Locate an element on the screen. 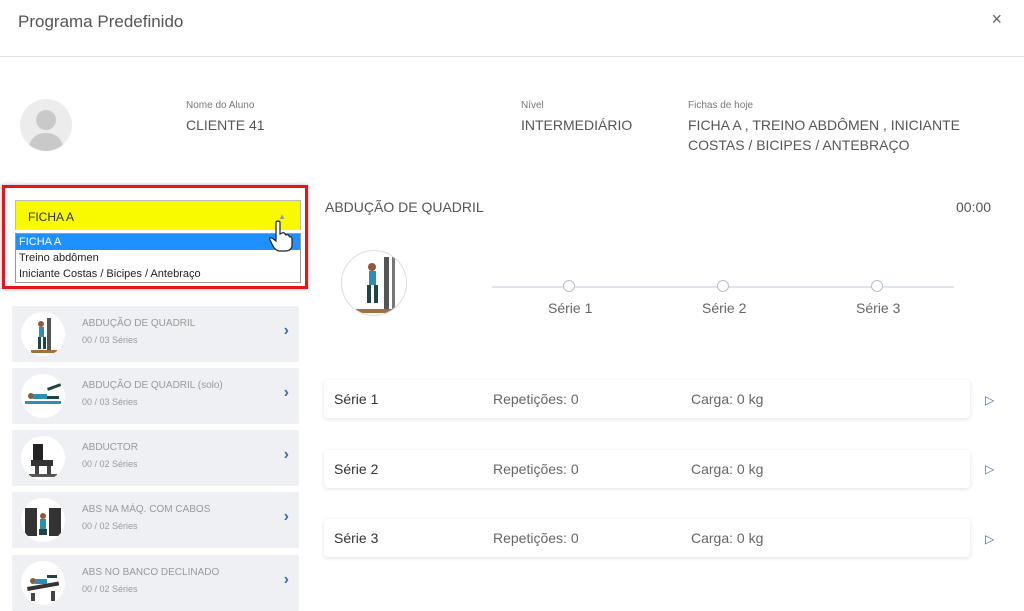  exercise-item: ABS NO BANCO DECLINADO 00 / 02 Séries › is located at coordinates (155, 583).